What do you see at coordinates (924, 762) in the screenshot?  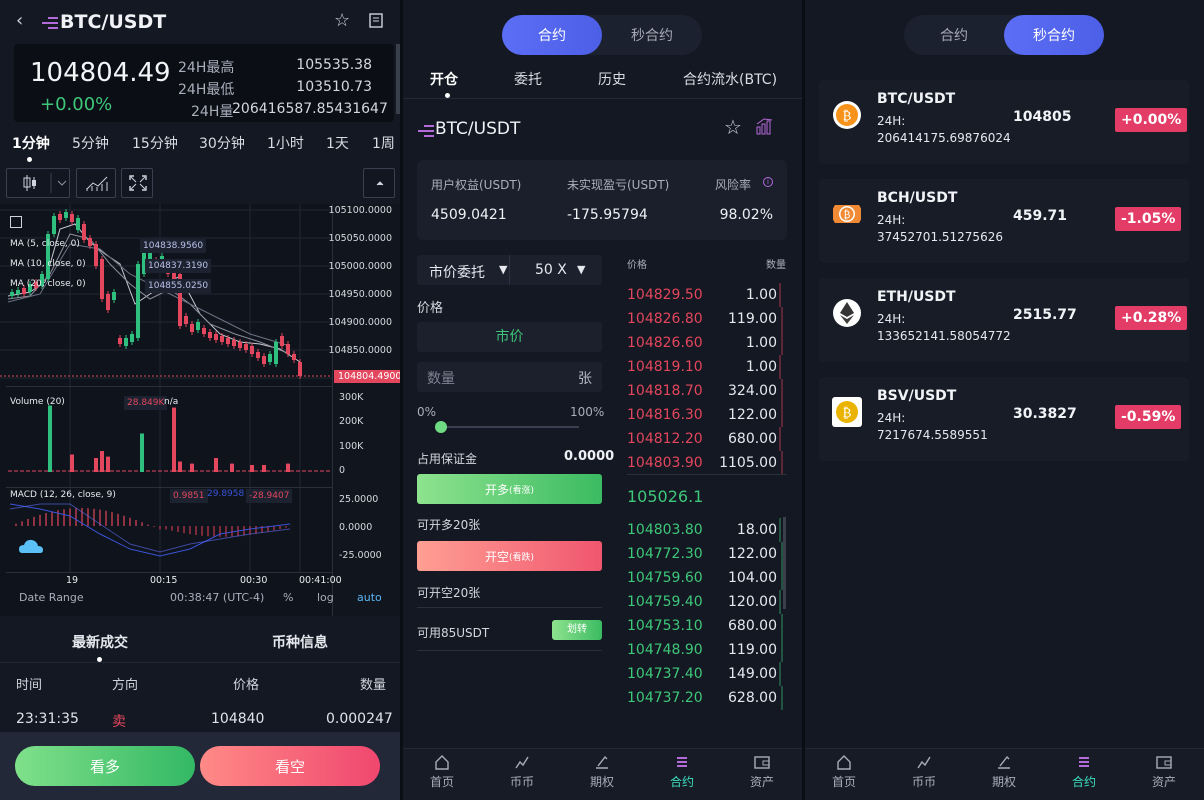 I see `spot-icon` at bounding box center [924, 762].